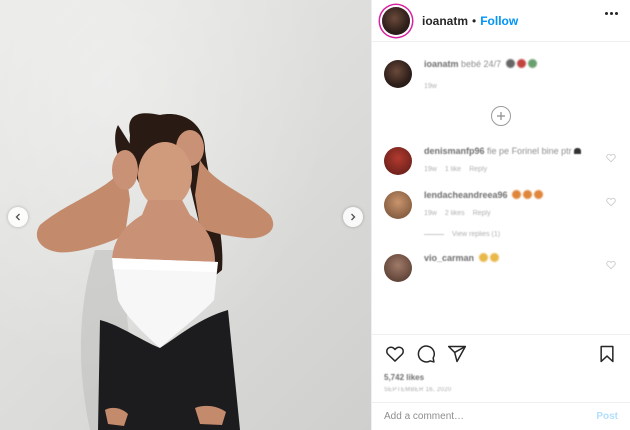  Describe the element at coordinates (396, 20) in the screenshot. I see `author-avatar` at that location.